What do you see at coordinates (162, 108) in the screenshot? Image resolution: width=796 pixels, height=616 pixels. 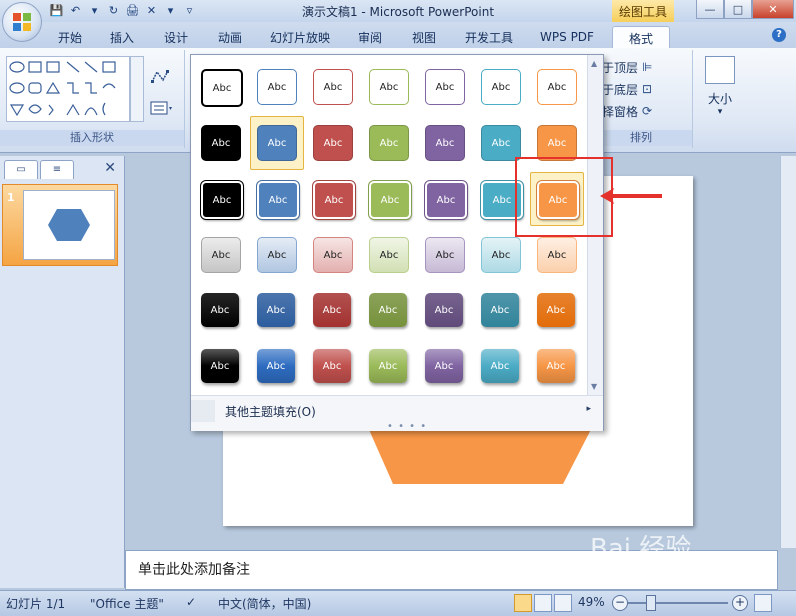 I see `text-box-icon` at bounding box center [162, 108].